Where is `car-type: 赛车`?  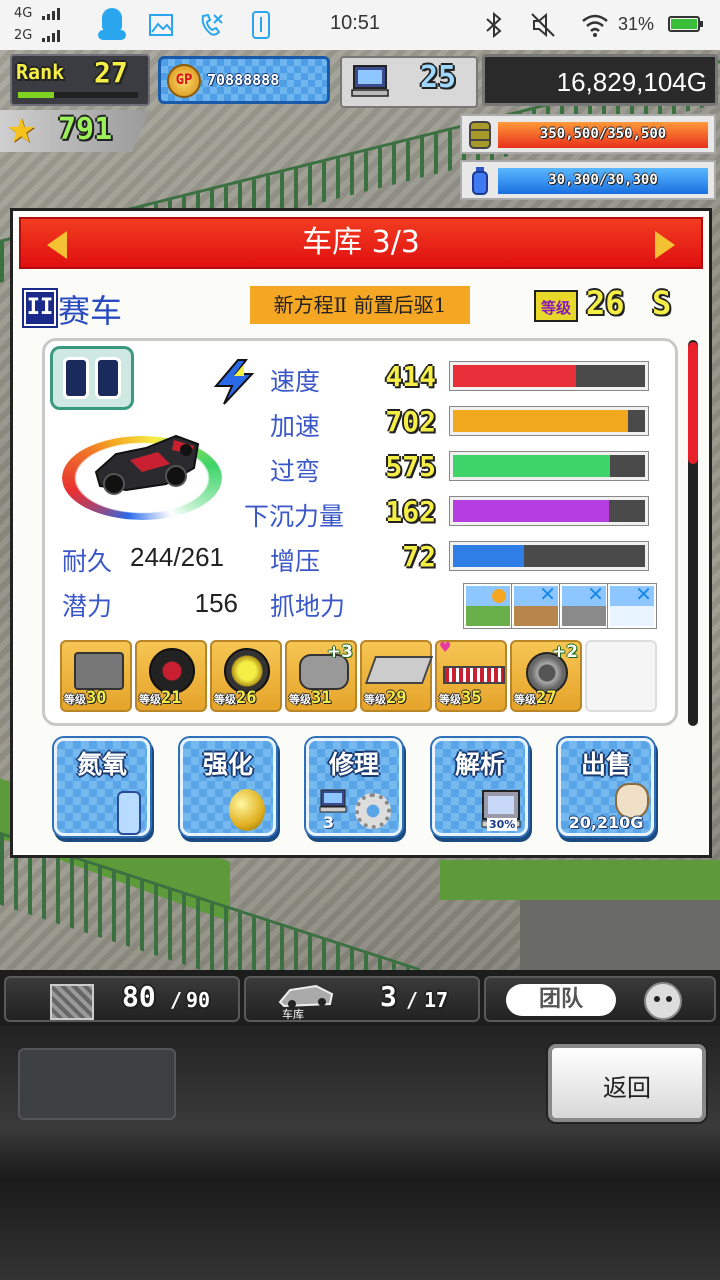
car-type: 赛车 is located at coordinates (90, 311).